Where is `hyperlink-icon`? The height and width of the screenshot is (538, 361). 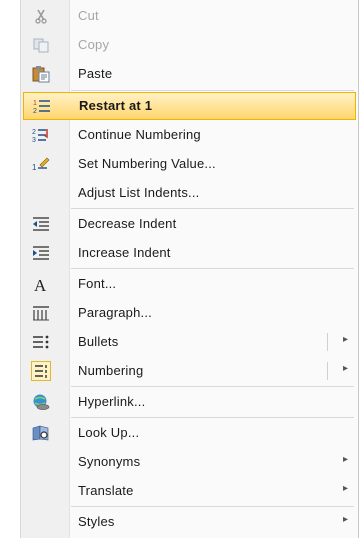
hyperlink-icon is located at coordinates (41, 402).